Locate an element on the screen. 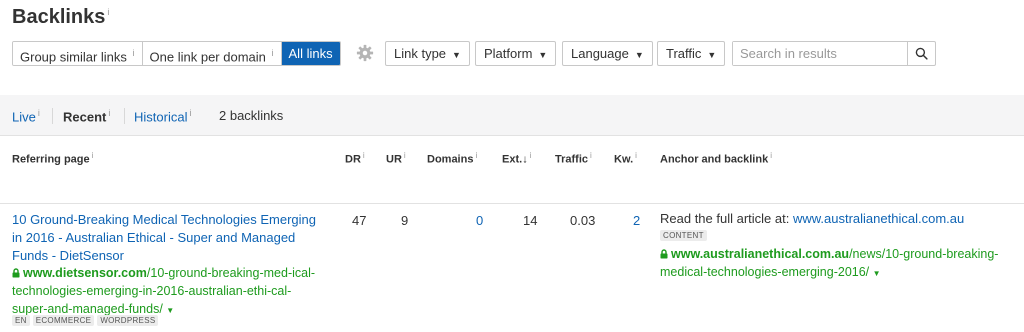  tab-live-label: Live is located at coordinates (24, 117).